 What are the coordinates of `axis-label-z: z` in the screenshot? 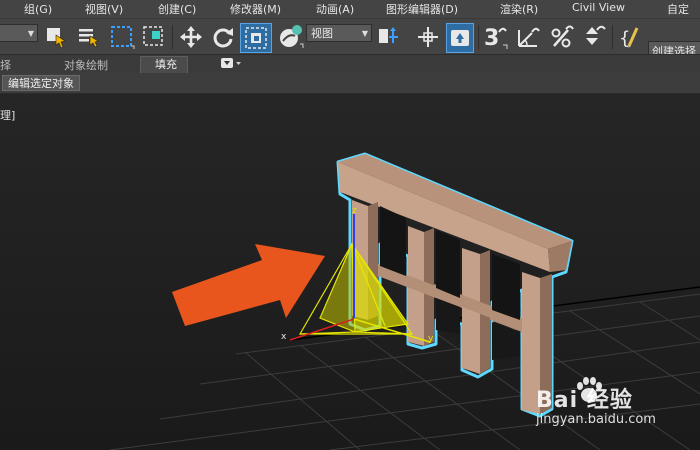 It's located at (354, 211).